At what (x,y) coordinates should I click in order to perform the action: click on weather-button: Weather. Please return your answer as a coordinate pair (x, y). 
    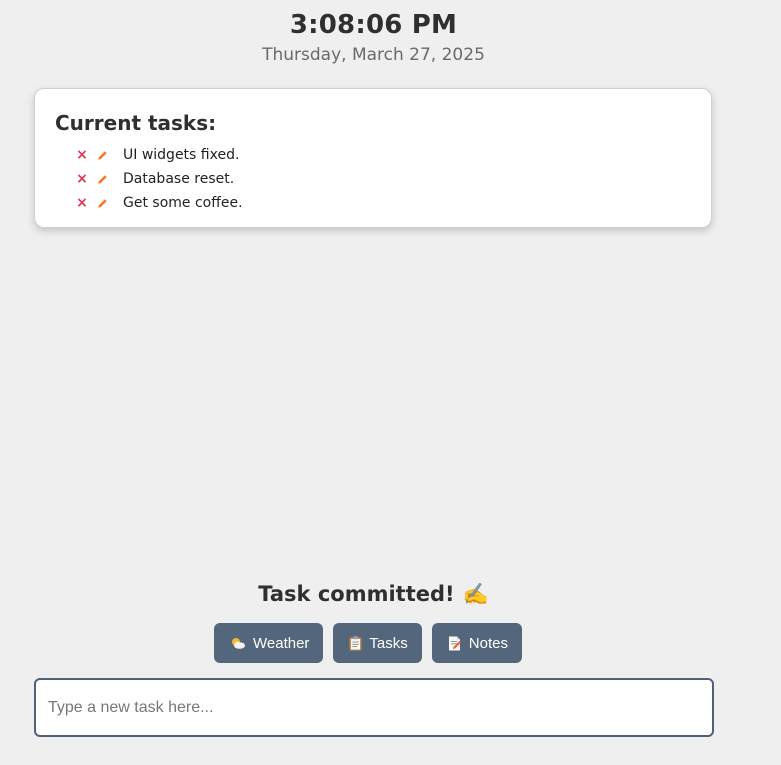
    Looking at the image, I should click on (269, 643).